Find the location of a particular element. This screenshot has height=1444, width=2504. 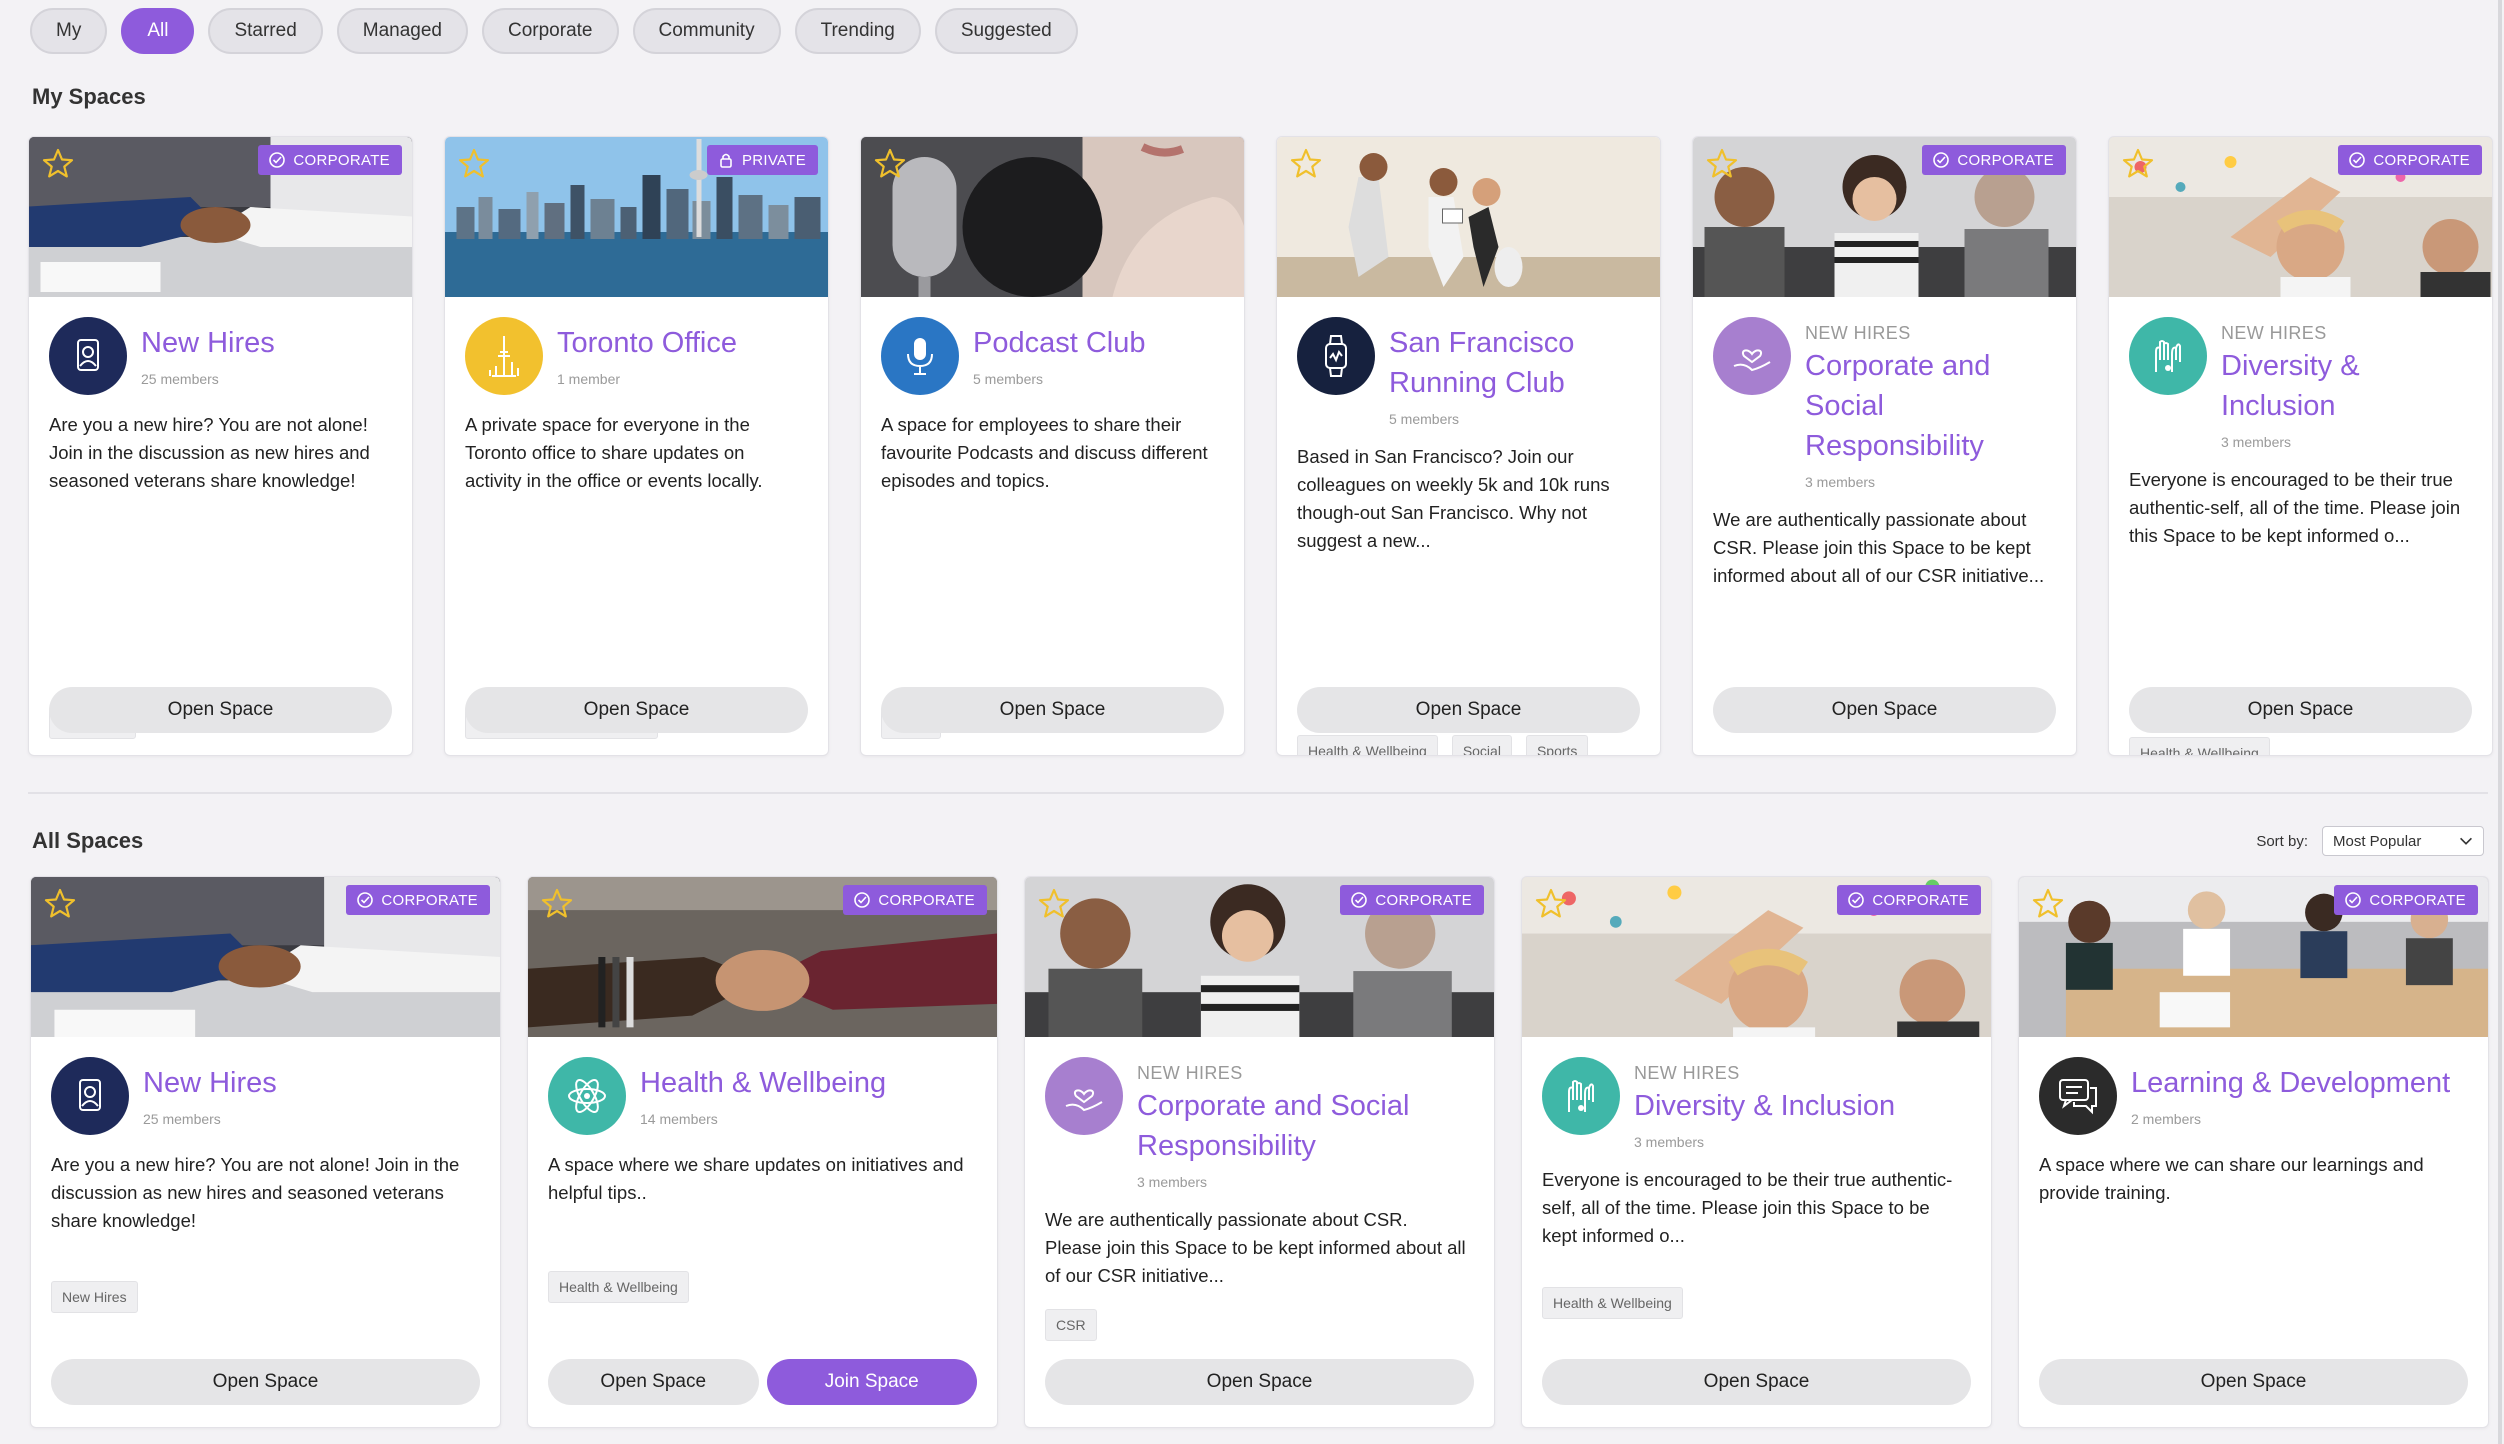

filter-pill-managed: Managed is located at coordinates (402, 31).